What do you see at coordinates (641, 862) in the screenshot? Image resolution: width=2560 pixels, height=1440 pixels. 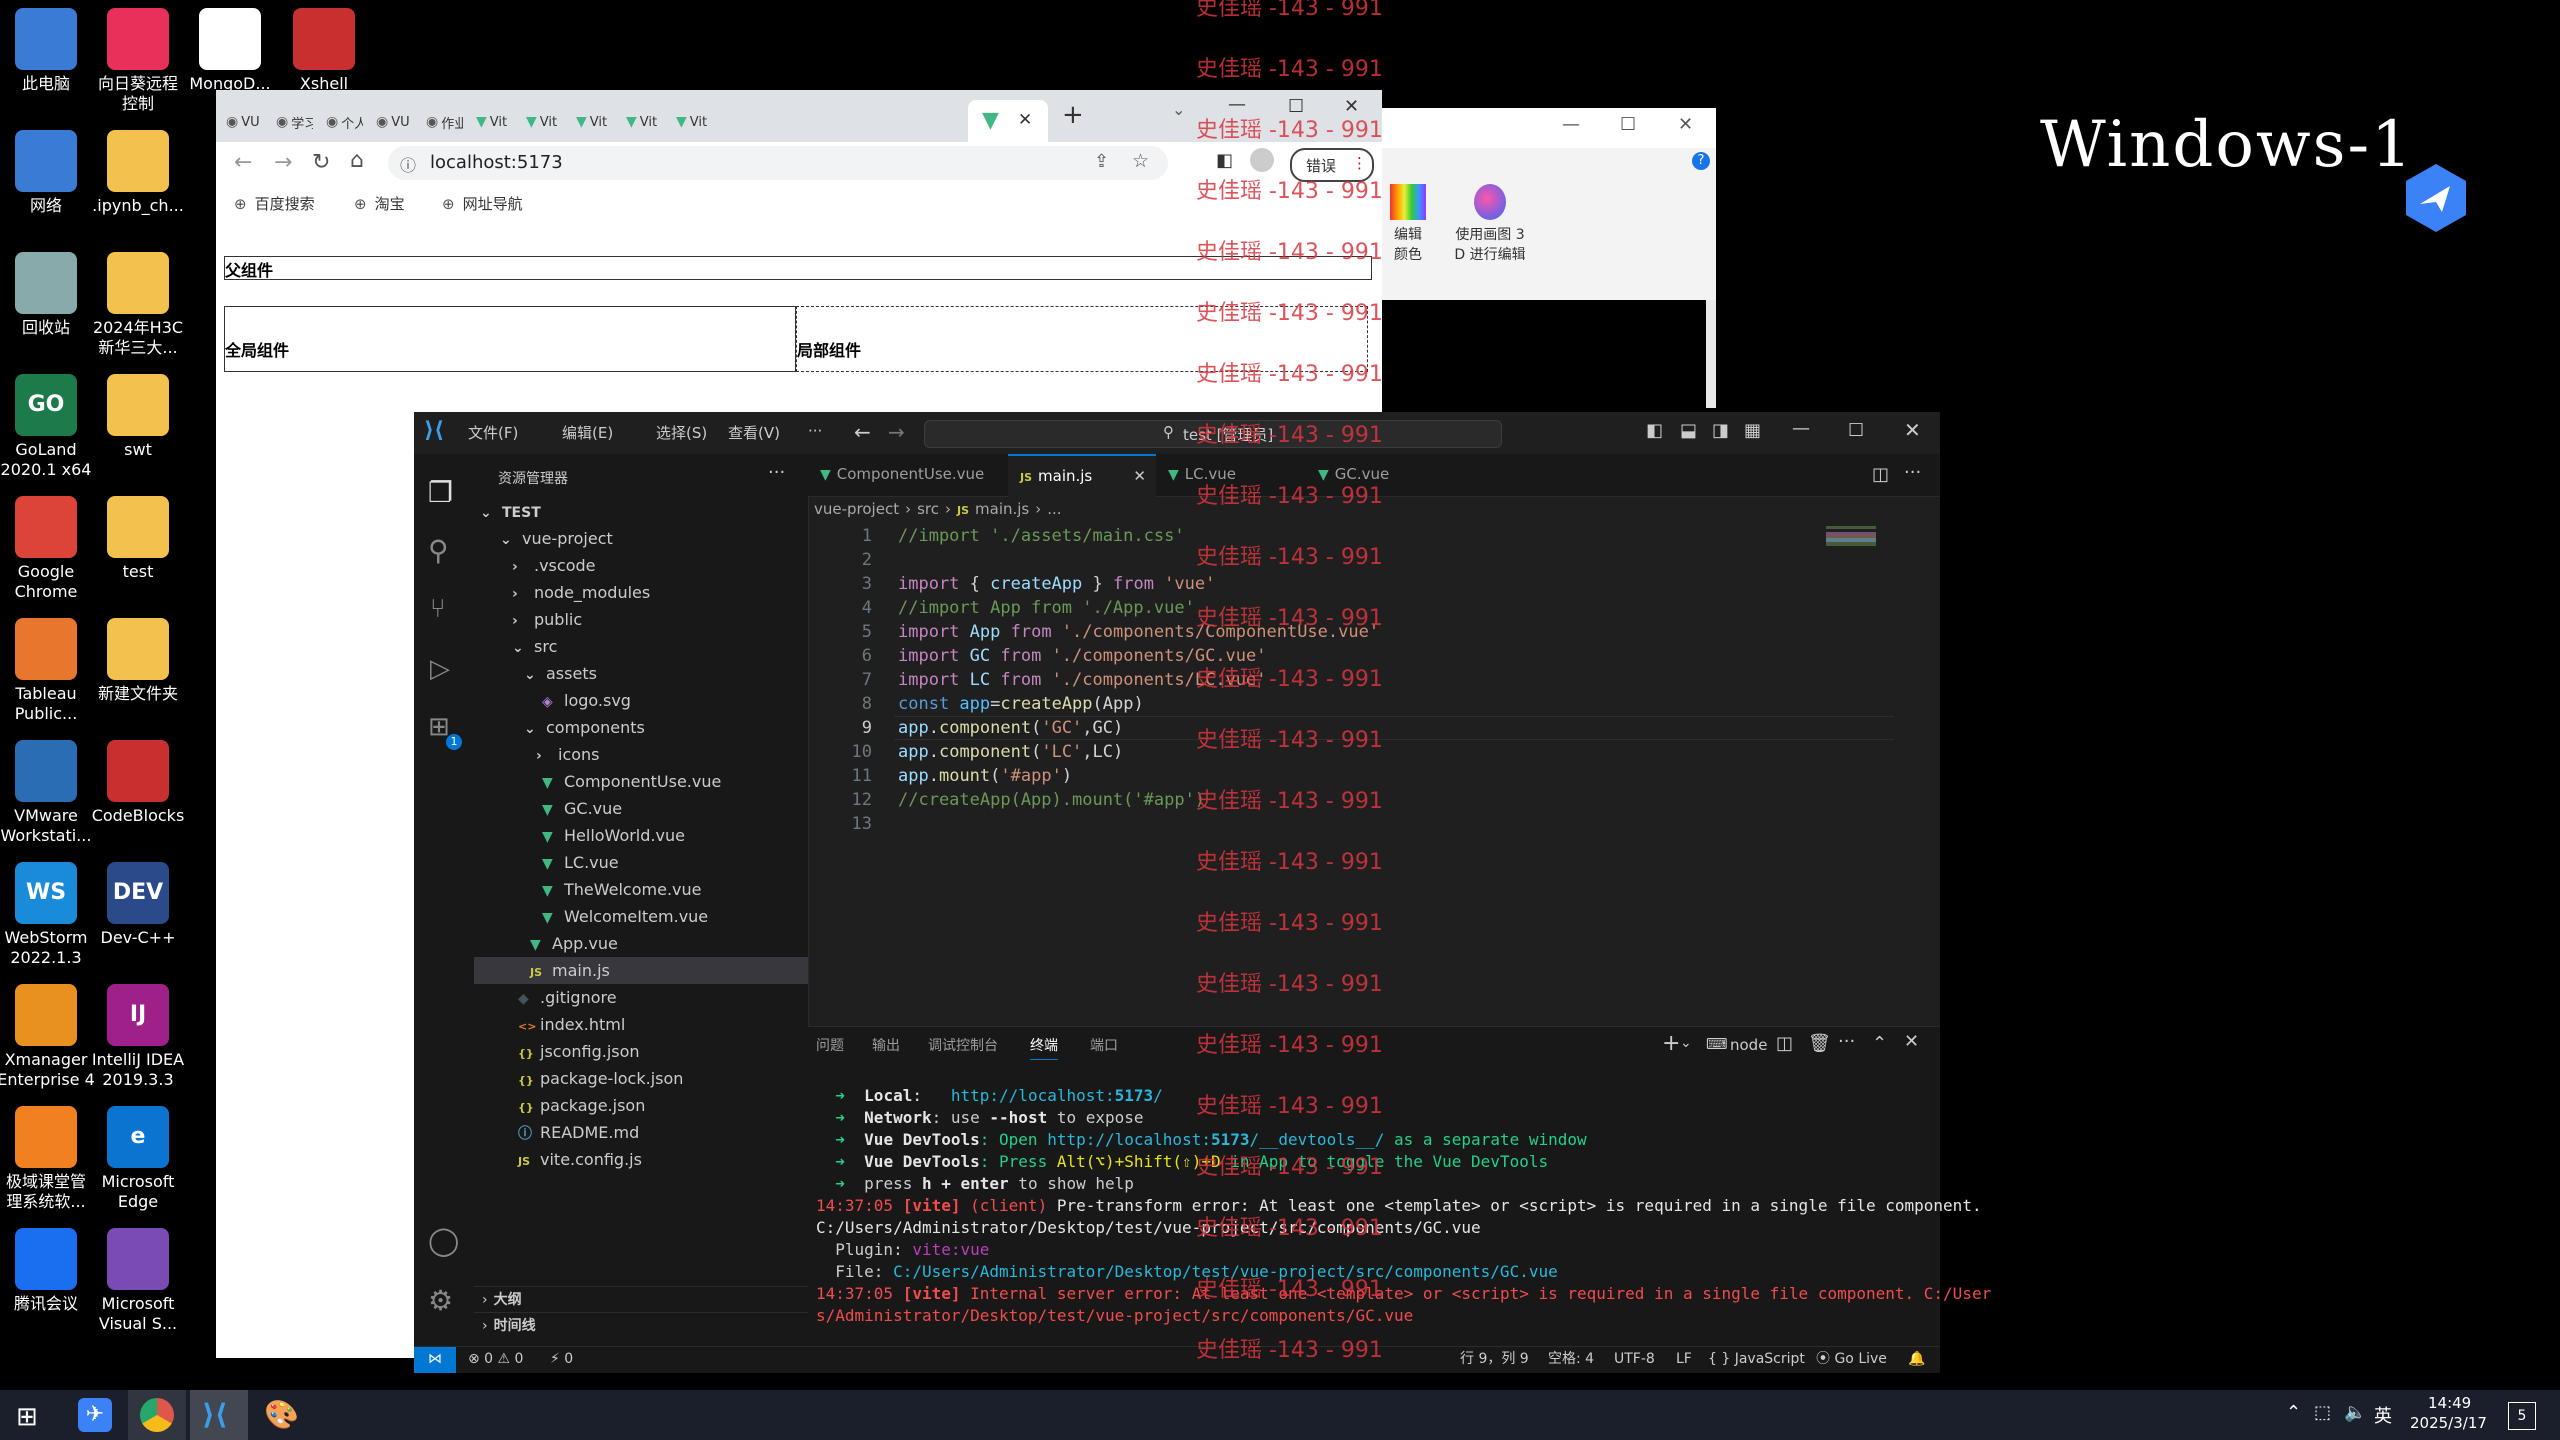 I see `tree-item: ▼ LC.vue` at bounding box center [641, 862].